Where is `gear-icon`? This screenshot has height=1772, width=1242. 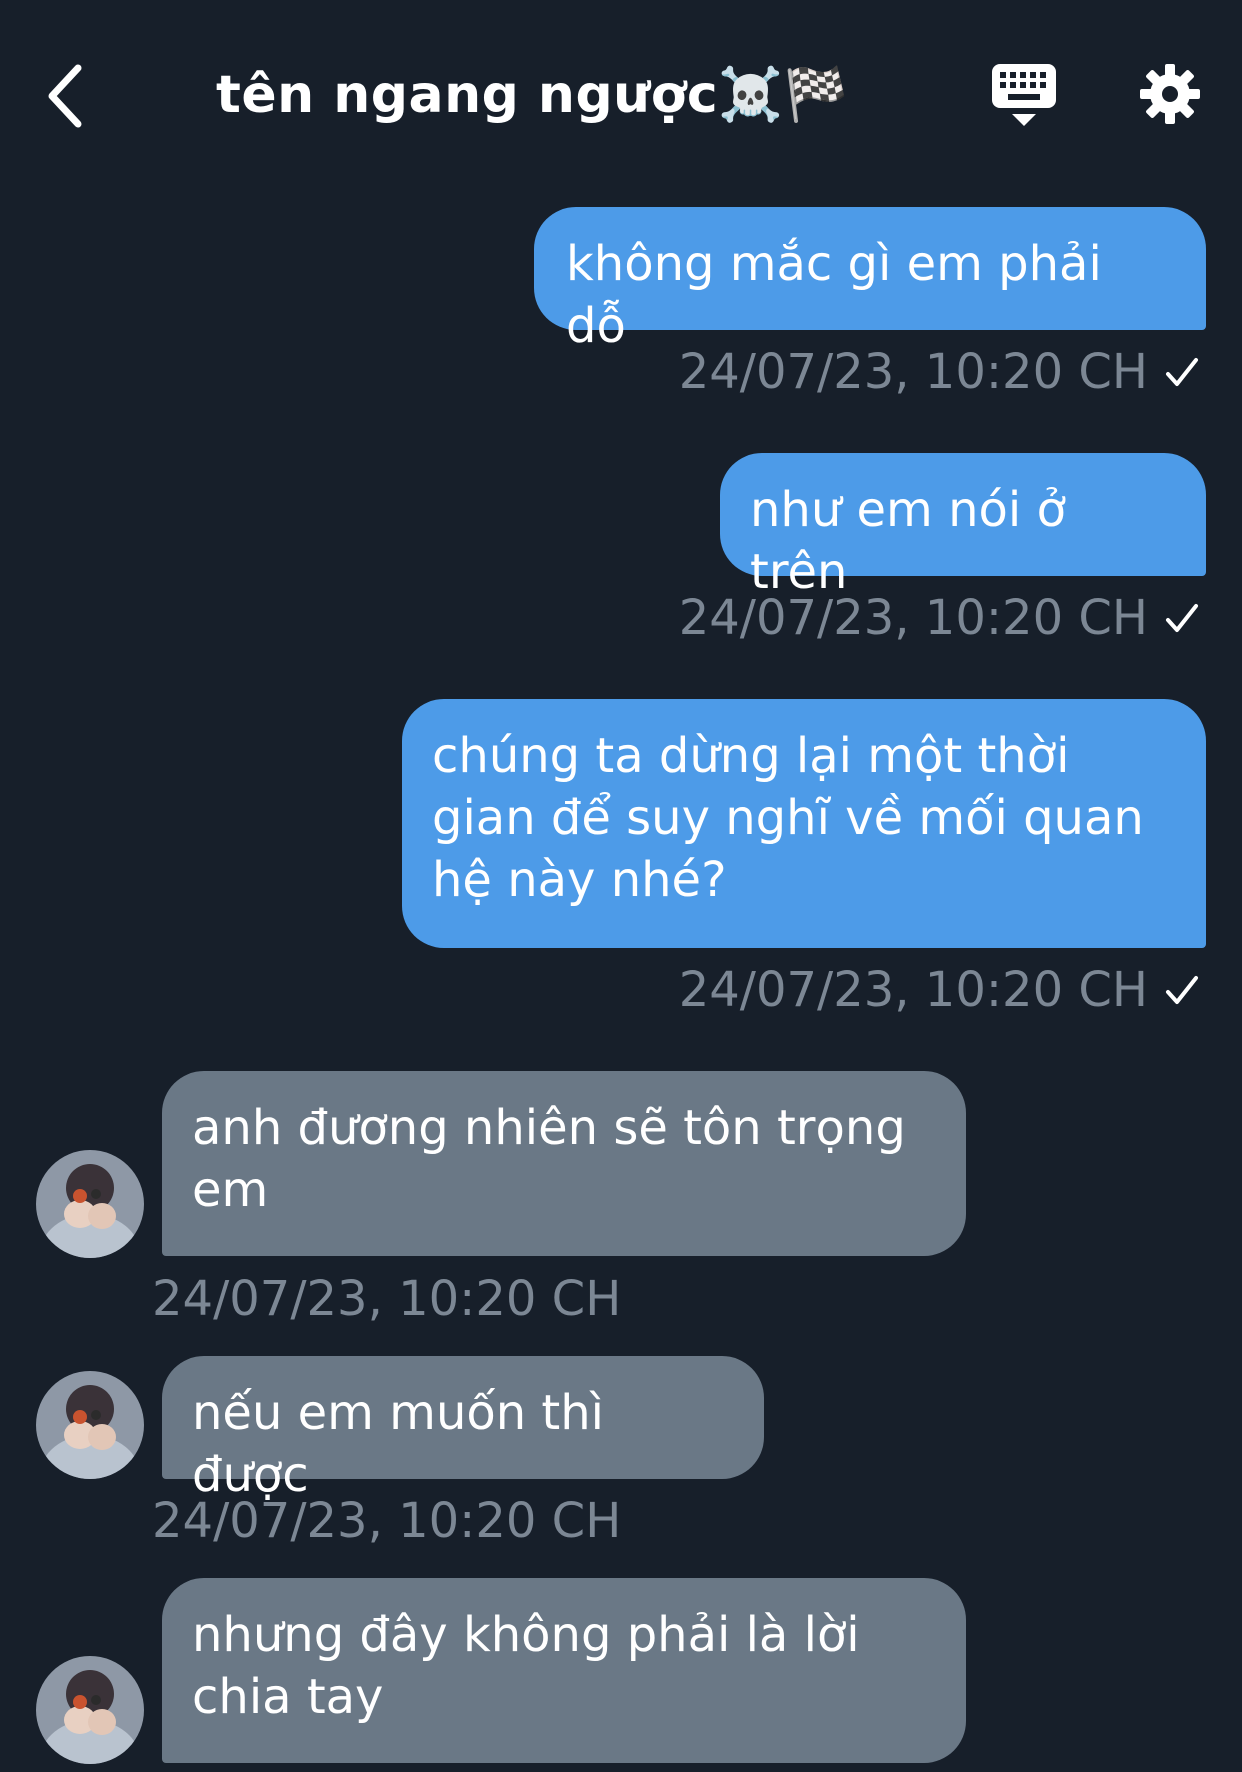
gear-icon is located at coordinates (1170, 94).